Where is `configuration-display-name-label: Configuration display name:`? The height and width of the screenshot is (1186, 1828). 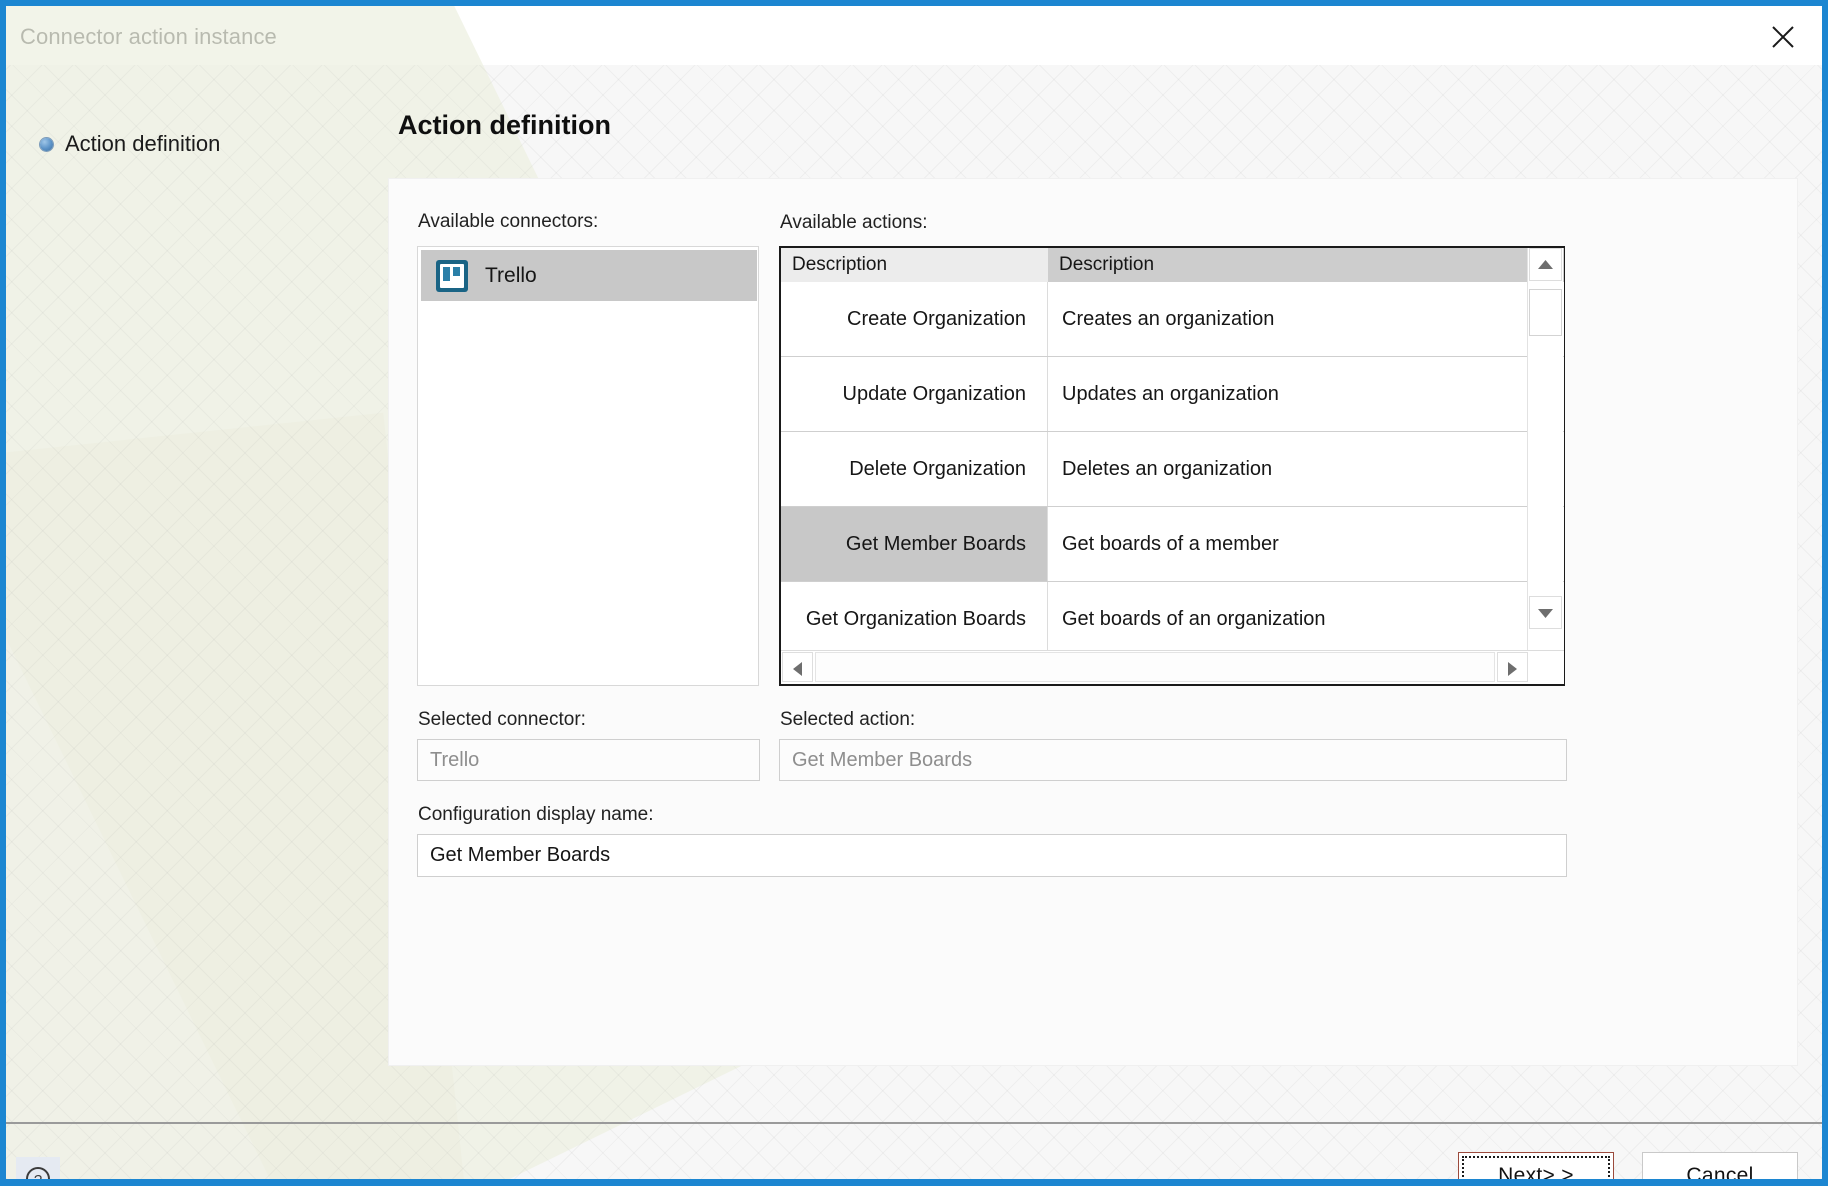
configuration-display-name-label: Configuration display name: is located at coordinates (536, 814).